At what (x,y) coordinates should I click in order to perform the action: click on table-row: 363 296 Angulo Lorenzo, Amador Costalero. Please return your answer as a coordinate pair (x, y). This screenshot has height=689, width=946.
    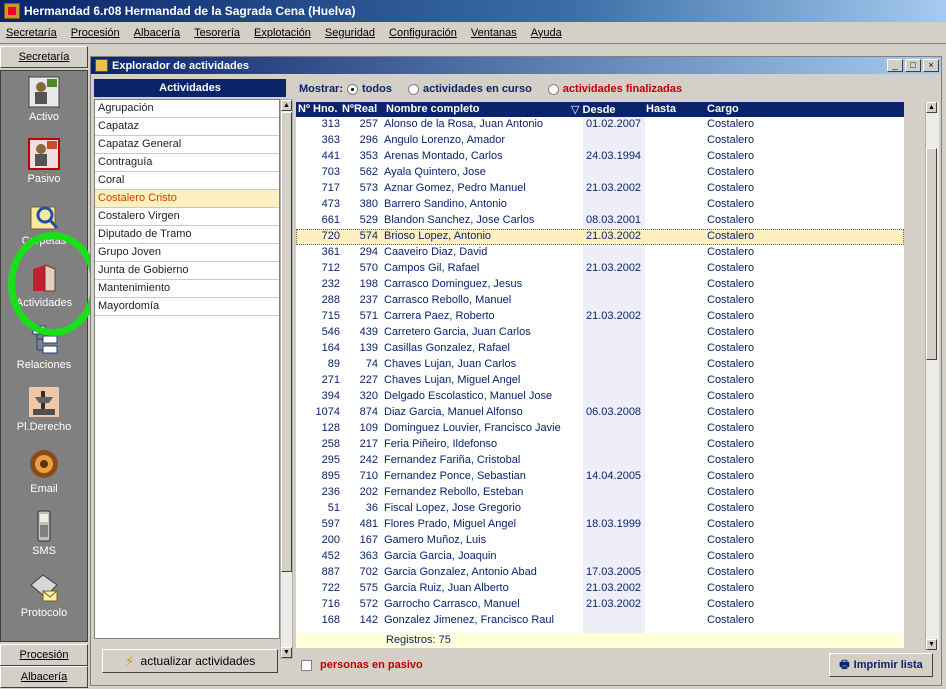
    Looking at the image, I should click on (600, 141).